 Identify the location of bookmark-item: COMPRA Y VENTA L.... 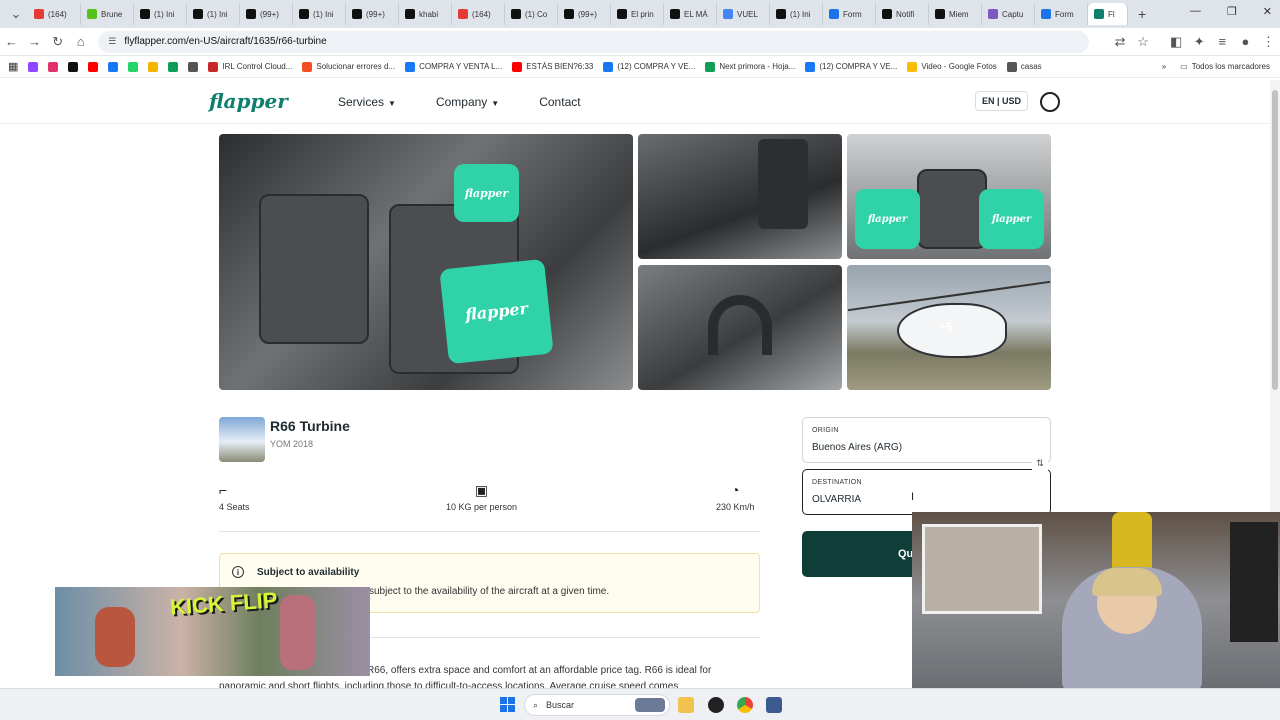
(453, 66).